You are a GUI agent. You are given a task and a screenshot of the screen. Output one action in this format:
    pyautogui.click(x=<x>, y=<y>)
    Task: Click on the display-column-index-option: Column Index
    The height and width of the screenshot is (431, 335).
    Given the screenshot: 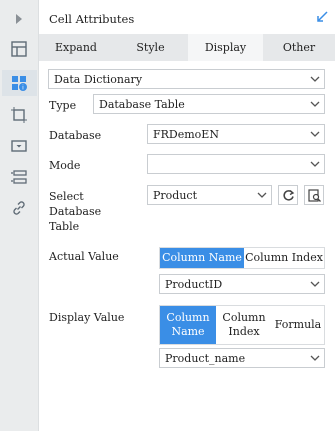 What is the action you would take?
    pyautogui.click(x=244, y=325)
    